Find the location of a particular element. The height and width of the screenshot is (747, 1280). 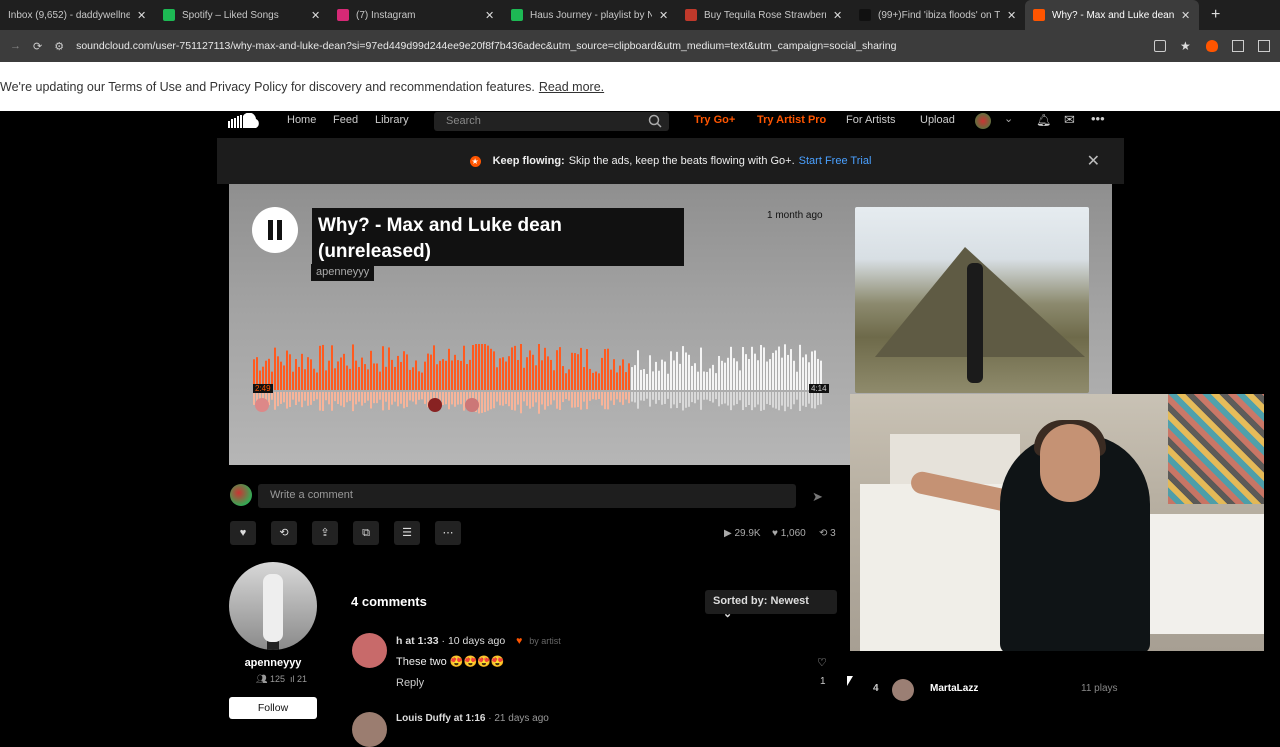

sidebar-icon is located at coordinates (1264, 46).